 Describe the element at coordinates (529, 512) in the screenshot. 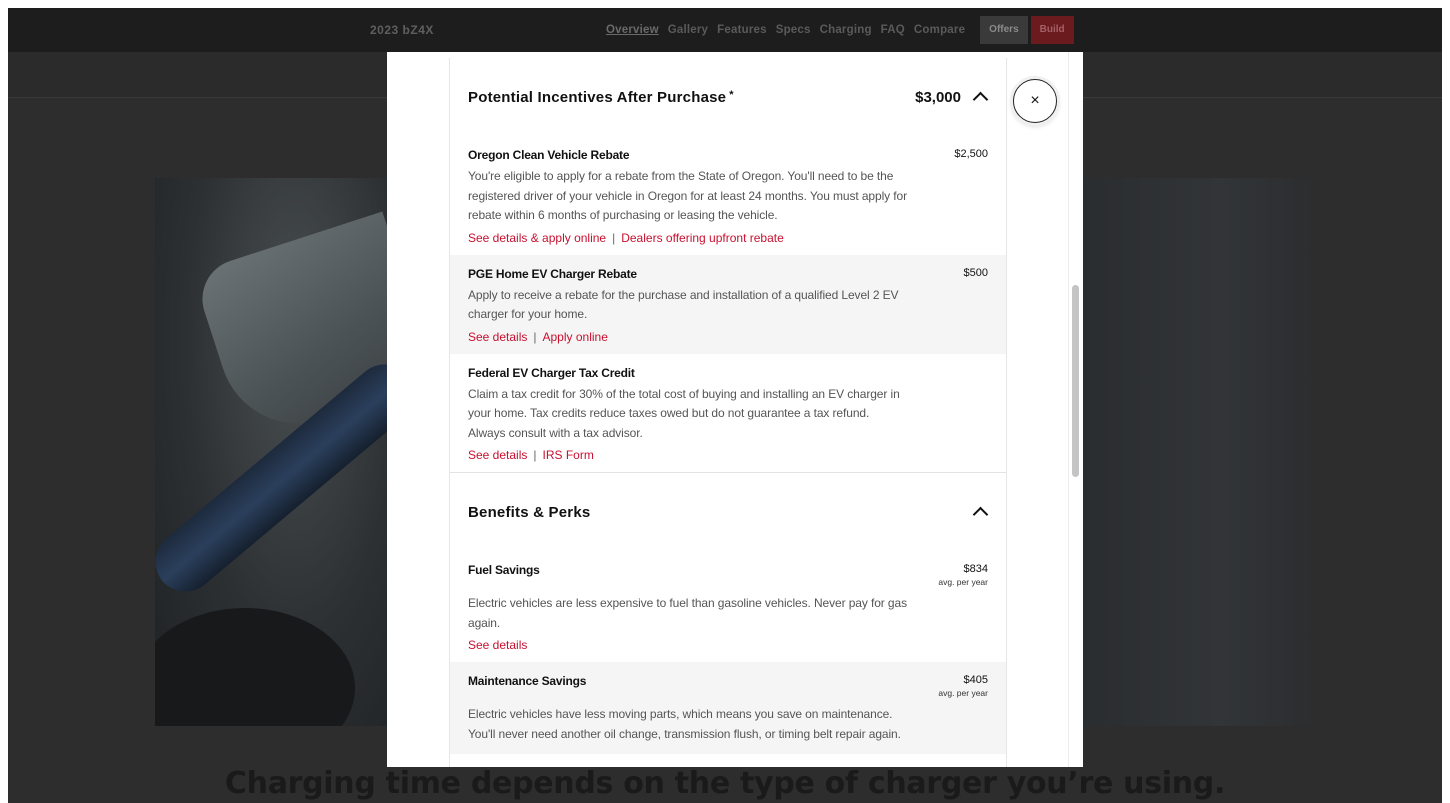

I see `benefits-title: Benefits & Perks` at that location.